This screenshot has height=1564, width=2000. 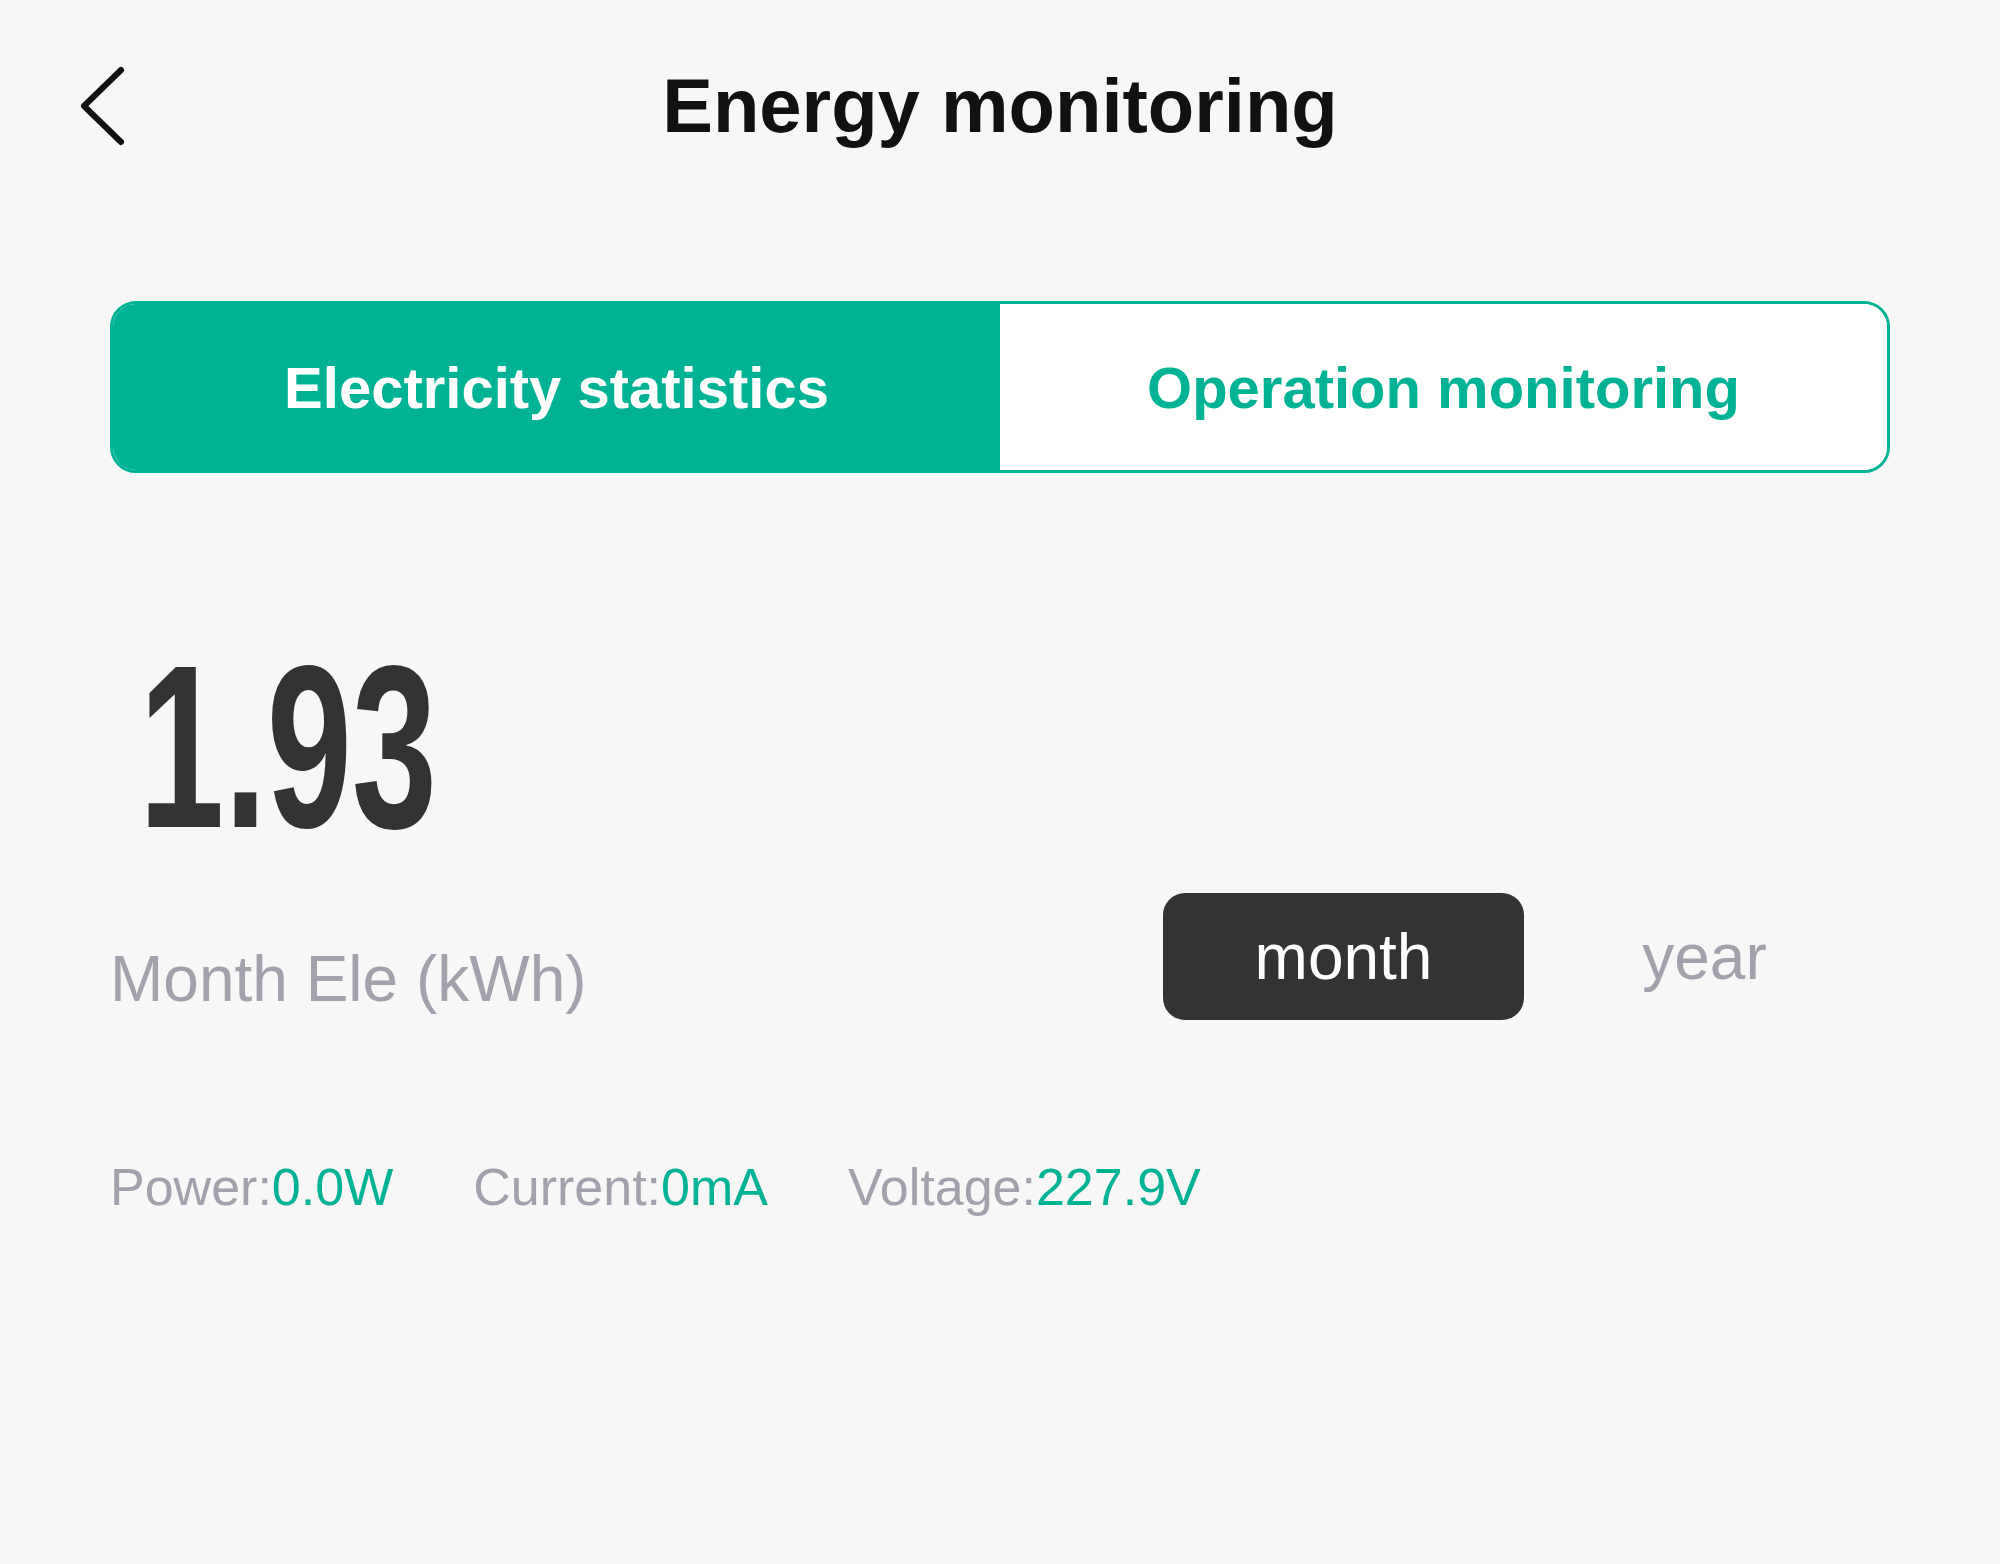 What do you see at coordinates (1704, 956) in the screenshot?
I see `period-button: year` at bounding box center [1704, 956].